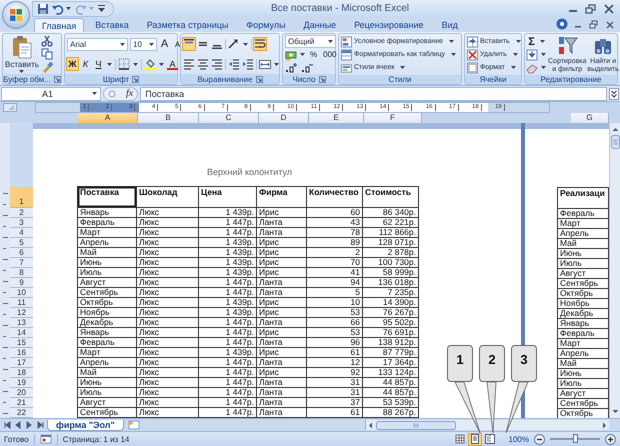 This screenshot has height=446, width=620. I want to click on customize-caret-icon, so click(101, 8).